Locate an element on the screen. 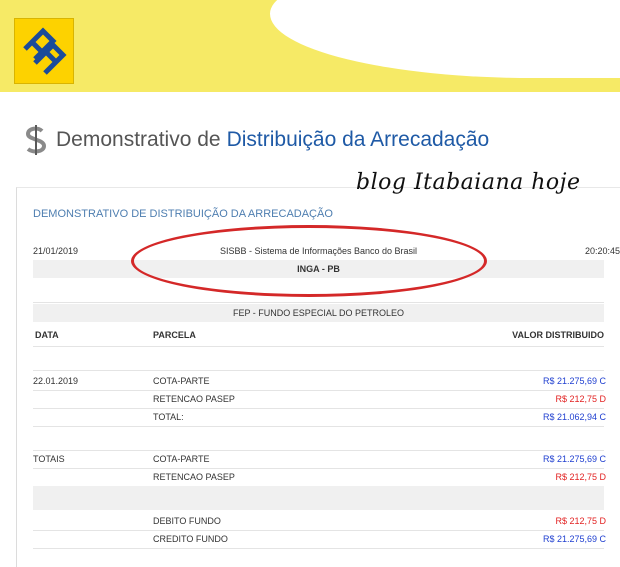 This screenshot has width=620, height=567. fund-row: FEP - FUNDO ESPECIAL DO PETROLEO is located at coordinates (318, 313).